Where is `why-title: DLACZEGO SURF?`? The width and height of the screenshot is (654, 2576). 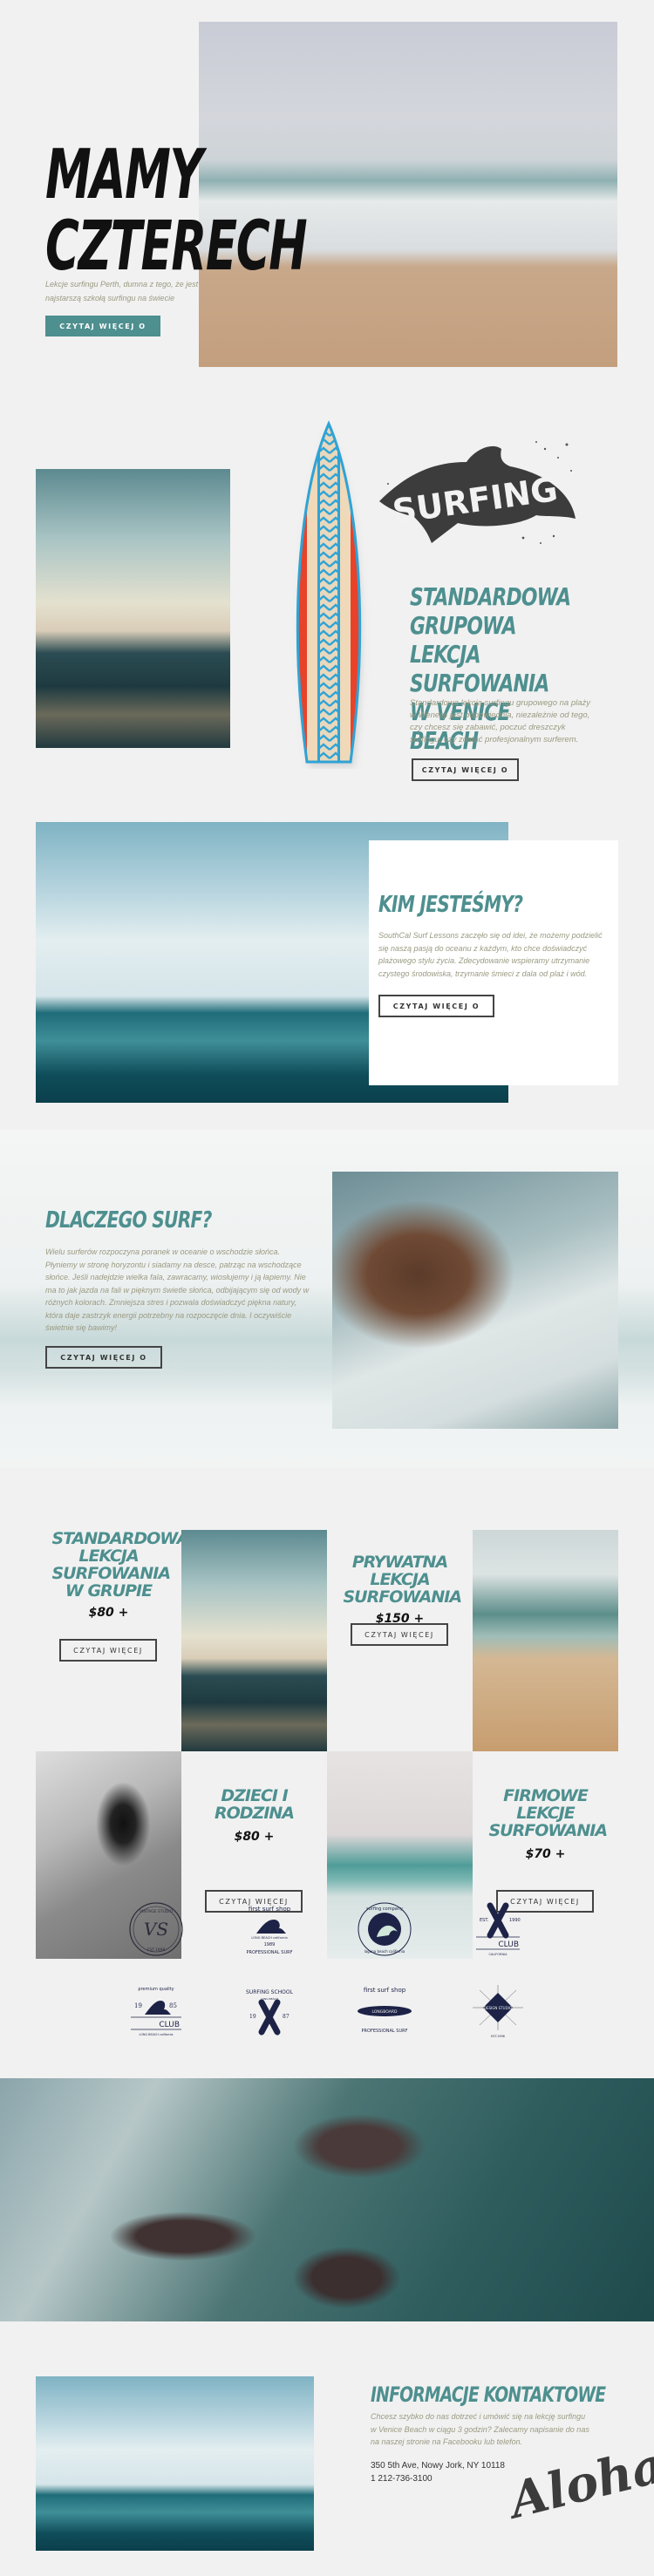
why-title: DLACZEGO SURF? is located at coordinates (128, 1220).